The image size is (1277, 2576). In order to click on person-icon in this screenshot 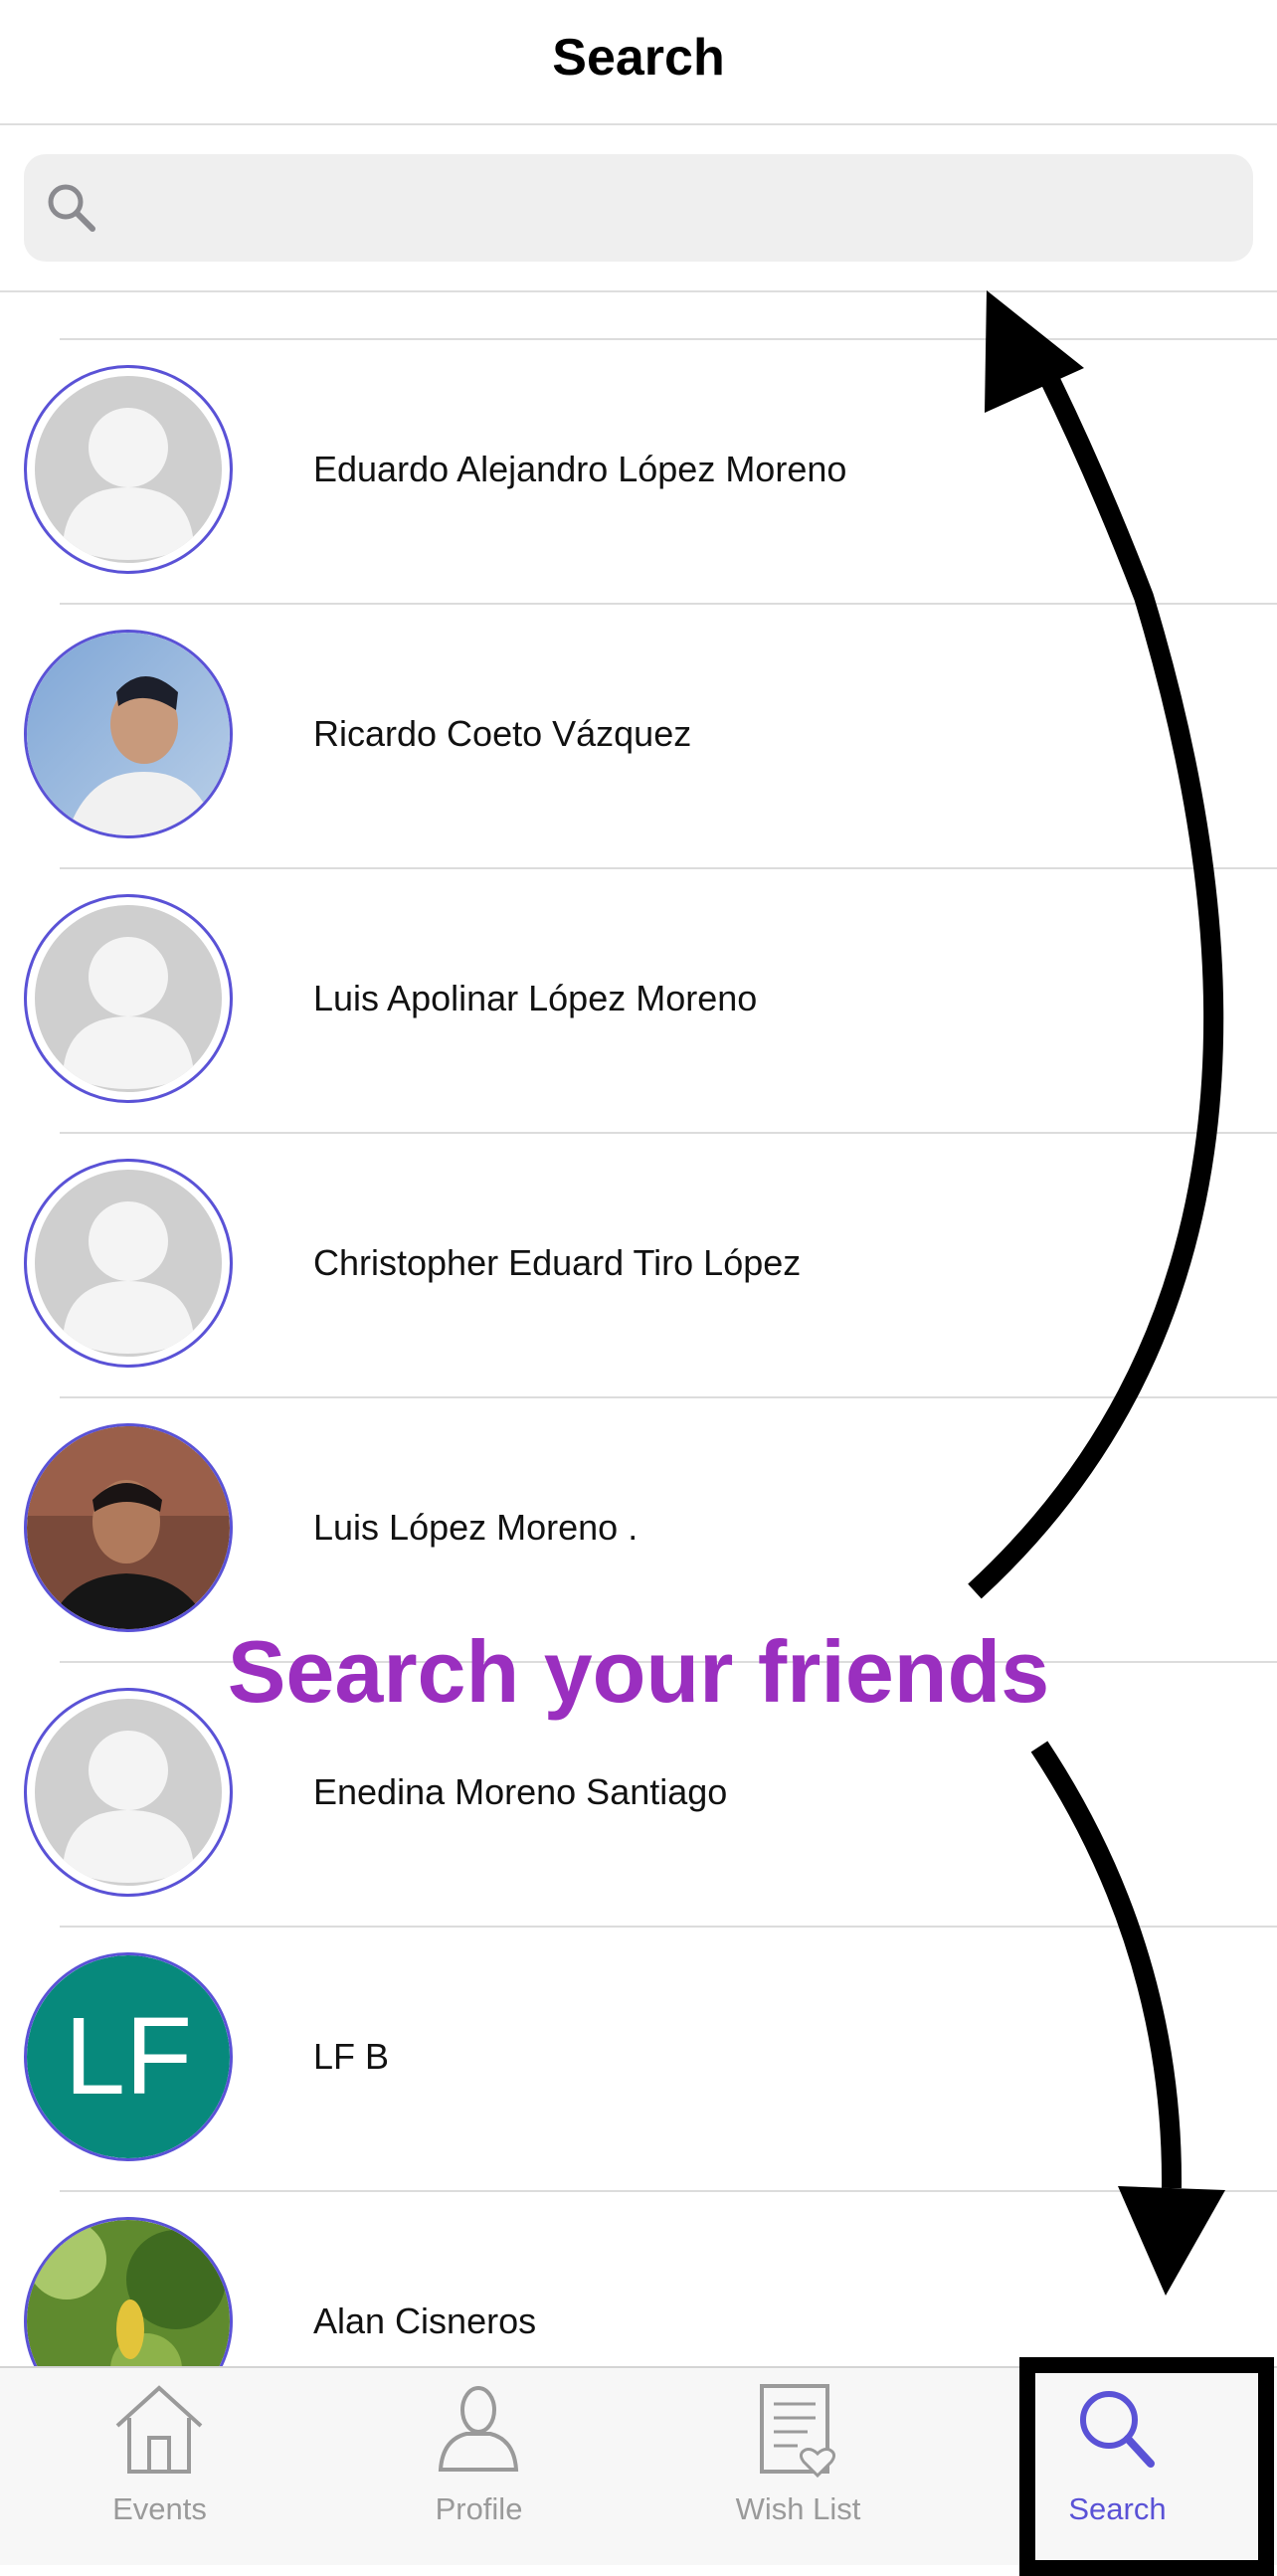, I will do `click(478, 2429)`.